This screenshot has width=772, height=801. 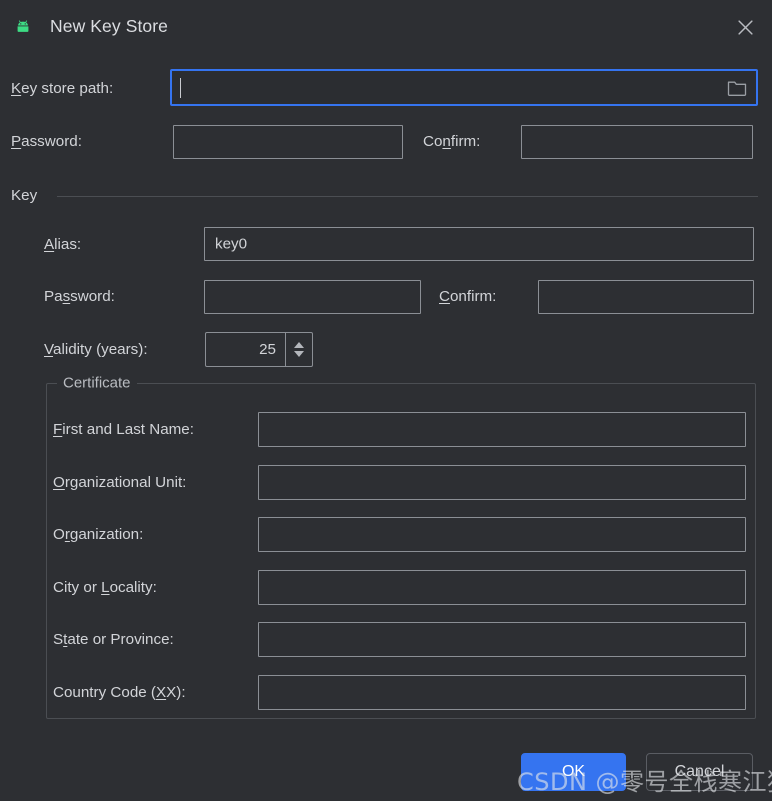 I want to click on organization-label: Organization:, so click(x=98, y=534).